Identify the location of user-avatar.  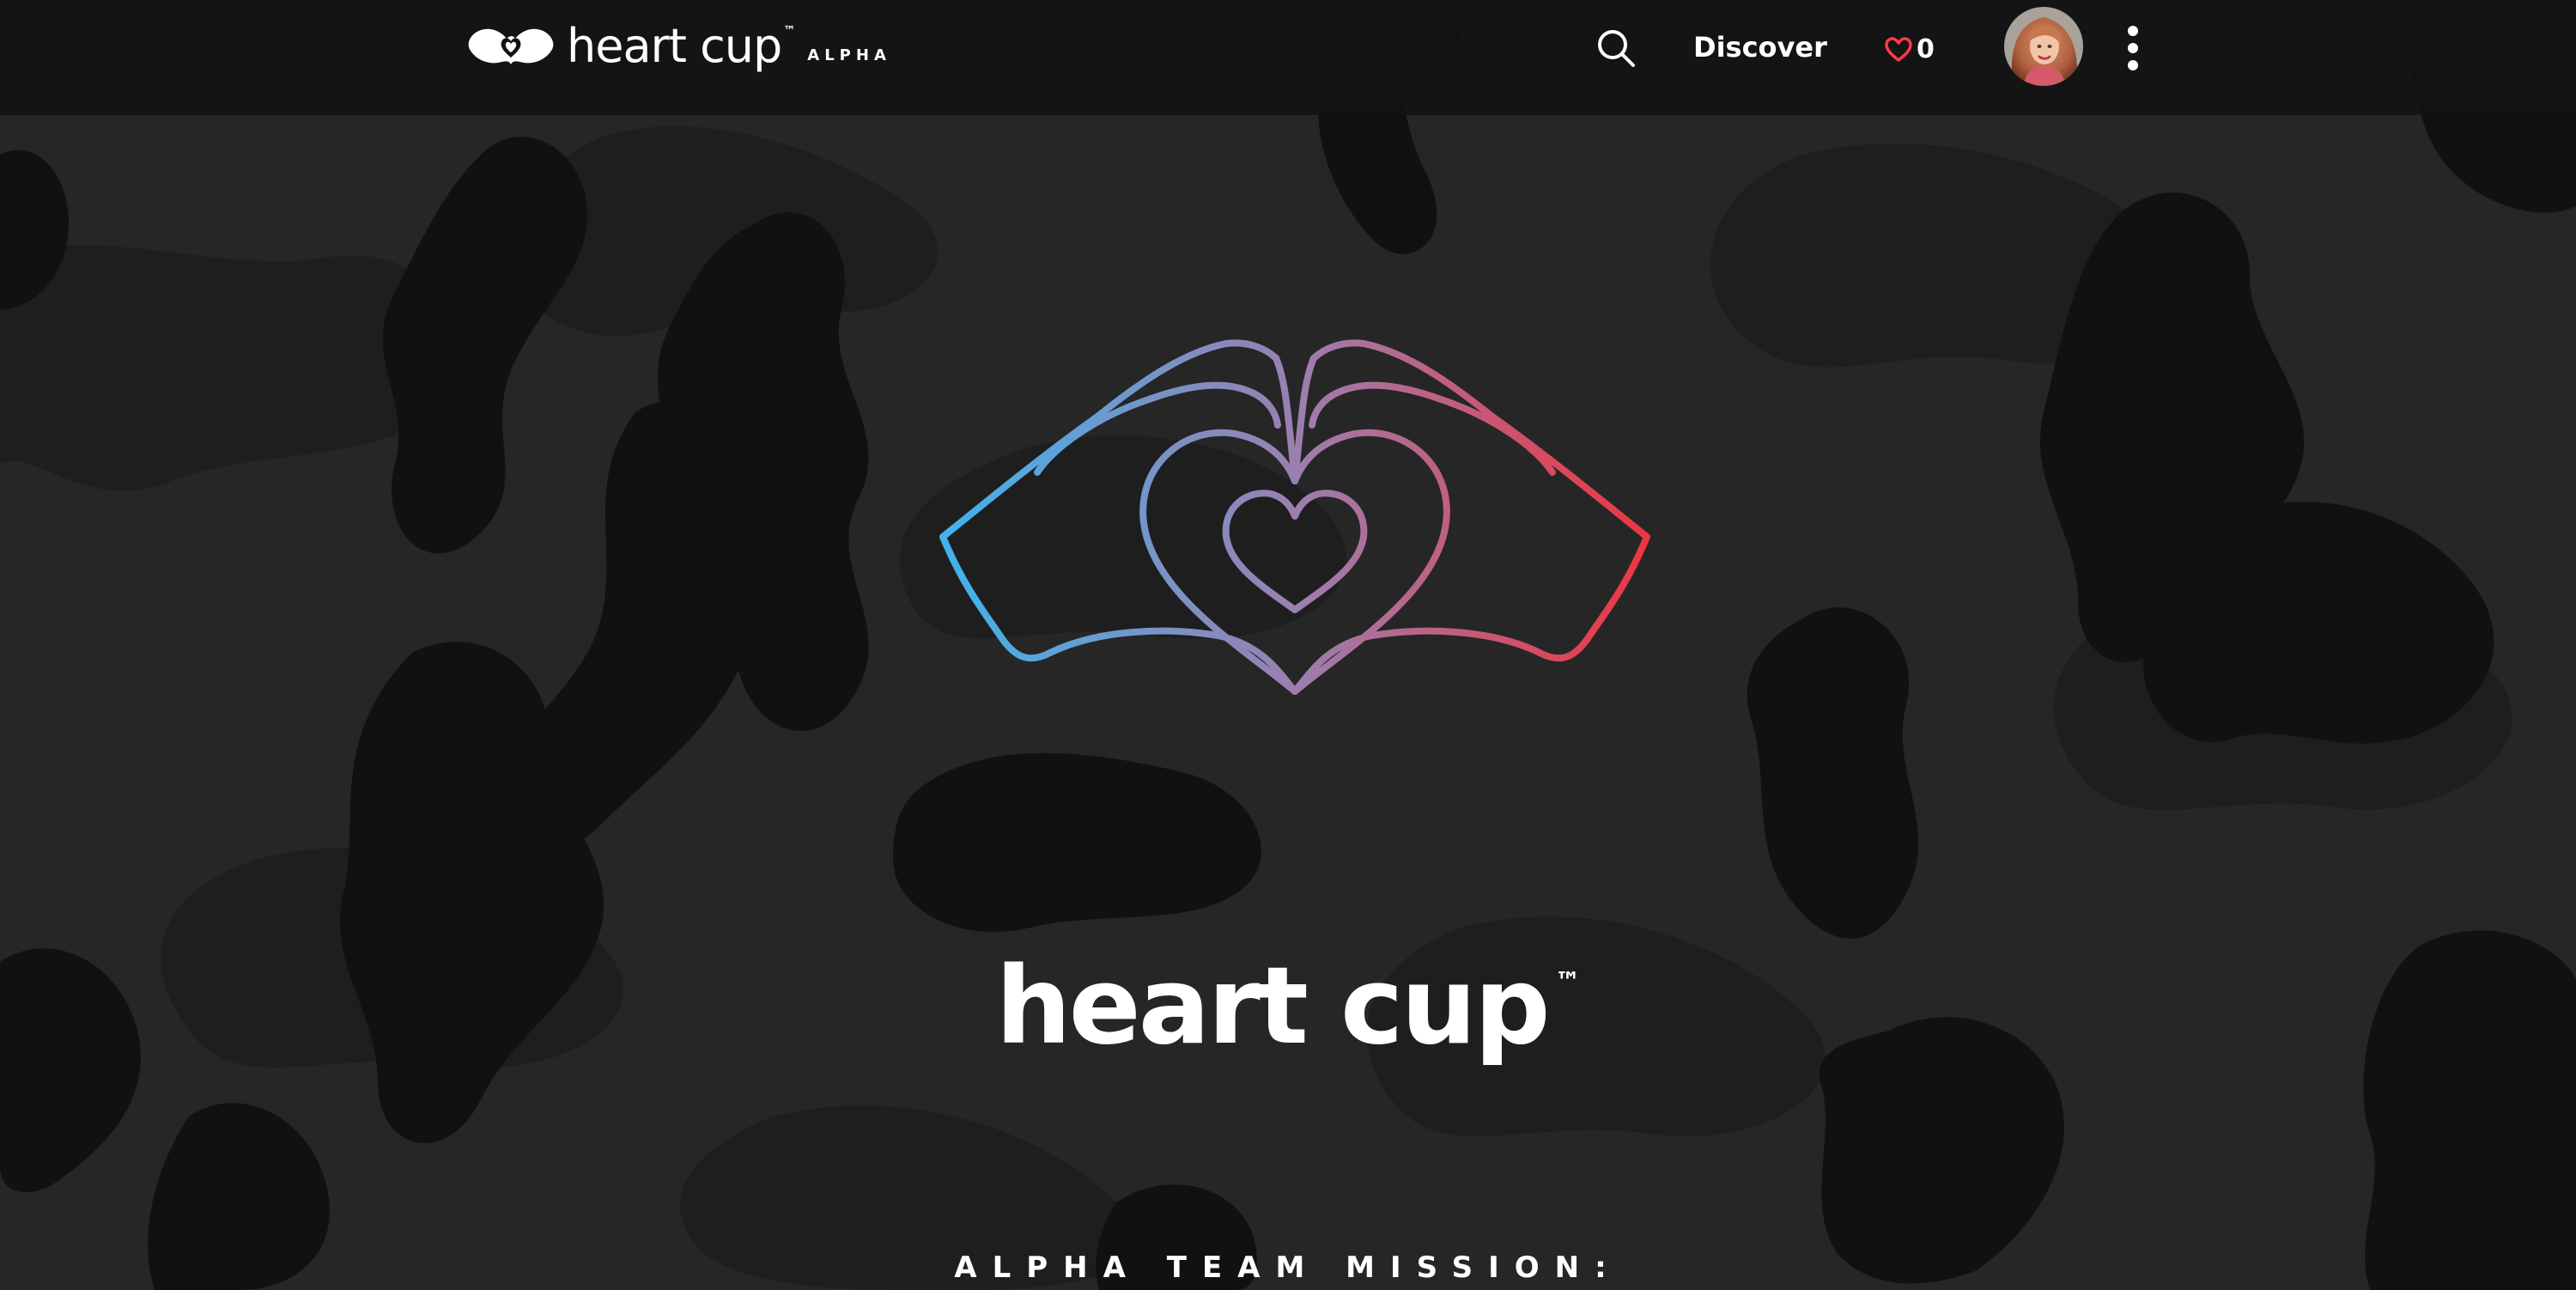
(2043, 46).